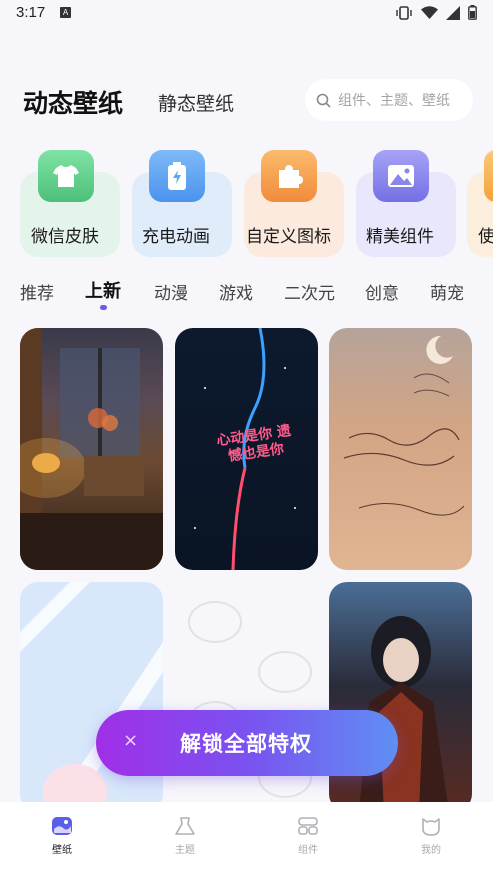 This screenshot has width=493, height=878. I want to click on category-label-partial: 使, so click(485, 237).